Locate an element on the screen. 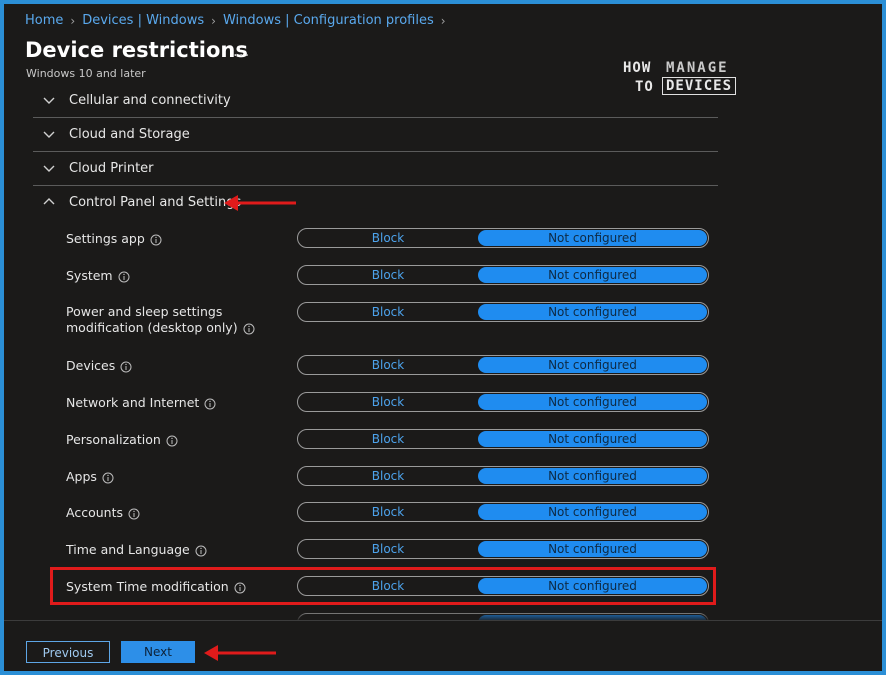 Image resolution: width=886 pixels, height=675 pixels. annotation-highlight-box is located at coordinates (383, 586).